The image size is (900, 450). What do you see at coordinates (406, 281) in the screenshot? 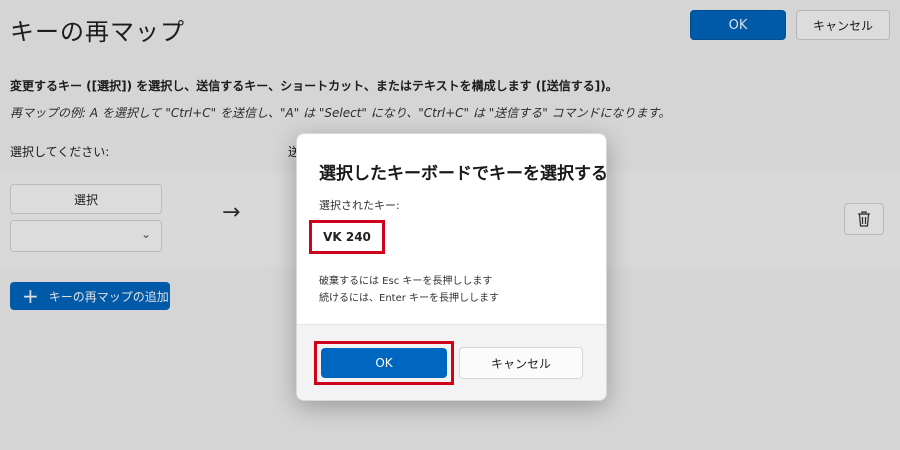
I see `hint-discard: 破棄するには Esc キーを長押しします` at bounding box center [406, 281].